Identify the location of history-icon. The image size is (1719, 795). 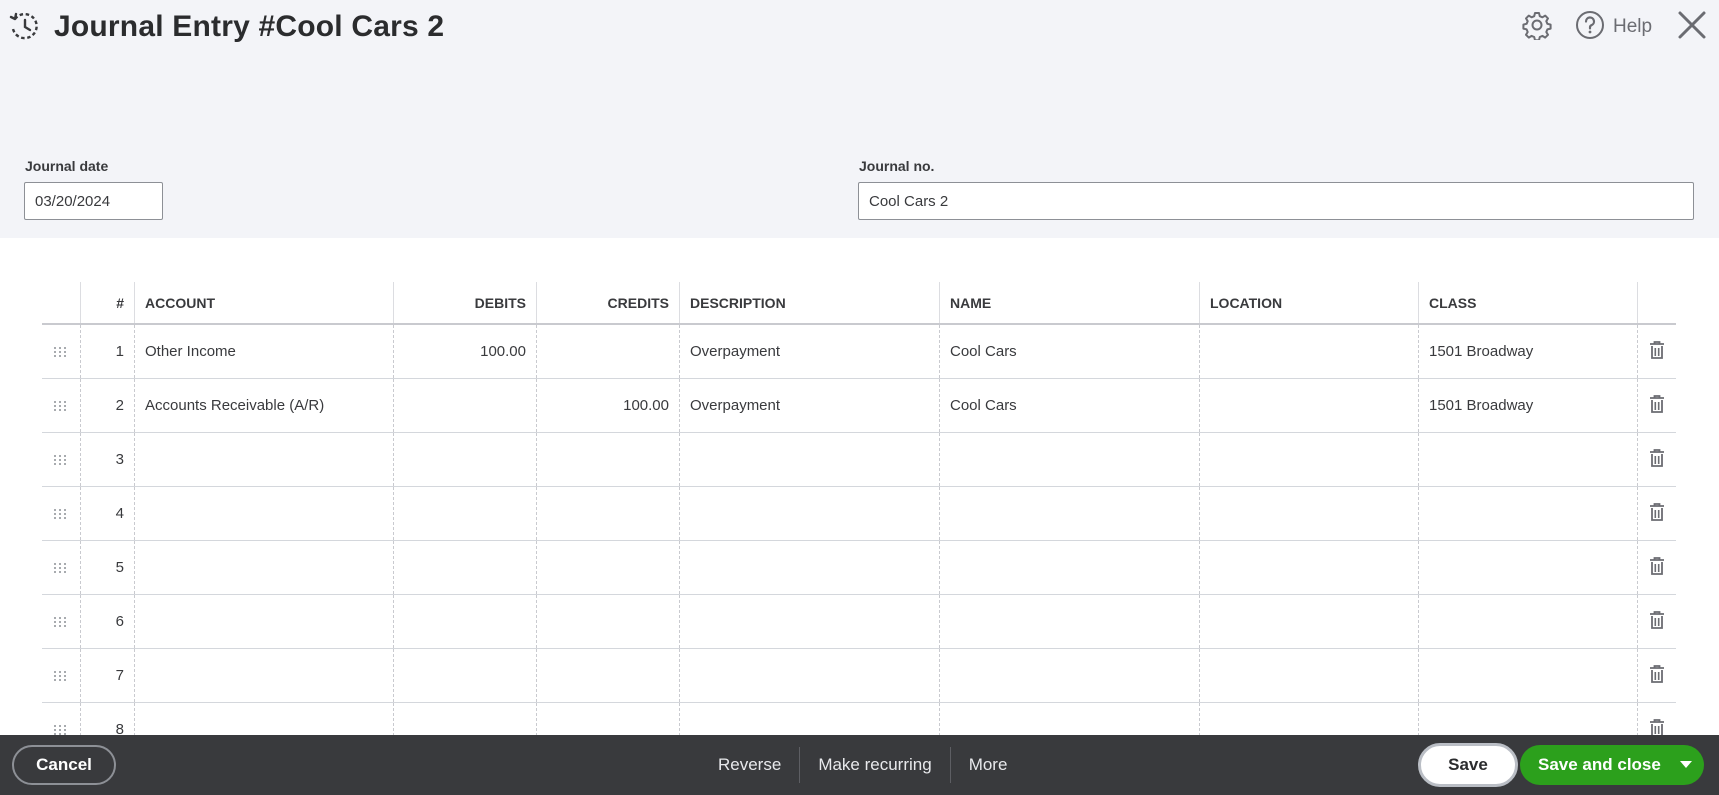
(25, 27).